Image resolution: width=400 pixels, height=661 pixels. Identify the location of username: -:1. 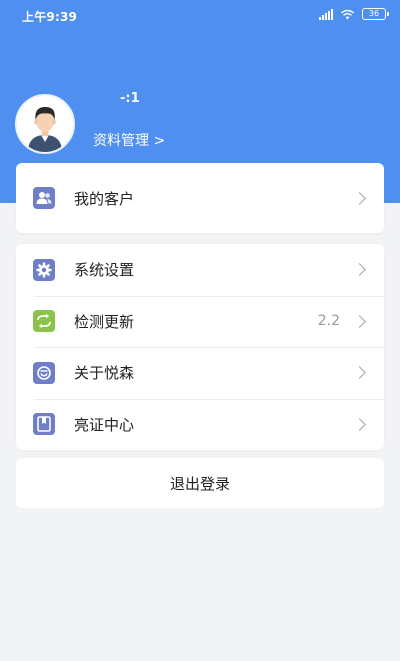
(130, 98).